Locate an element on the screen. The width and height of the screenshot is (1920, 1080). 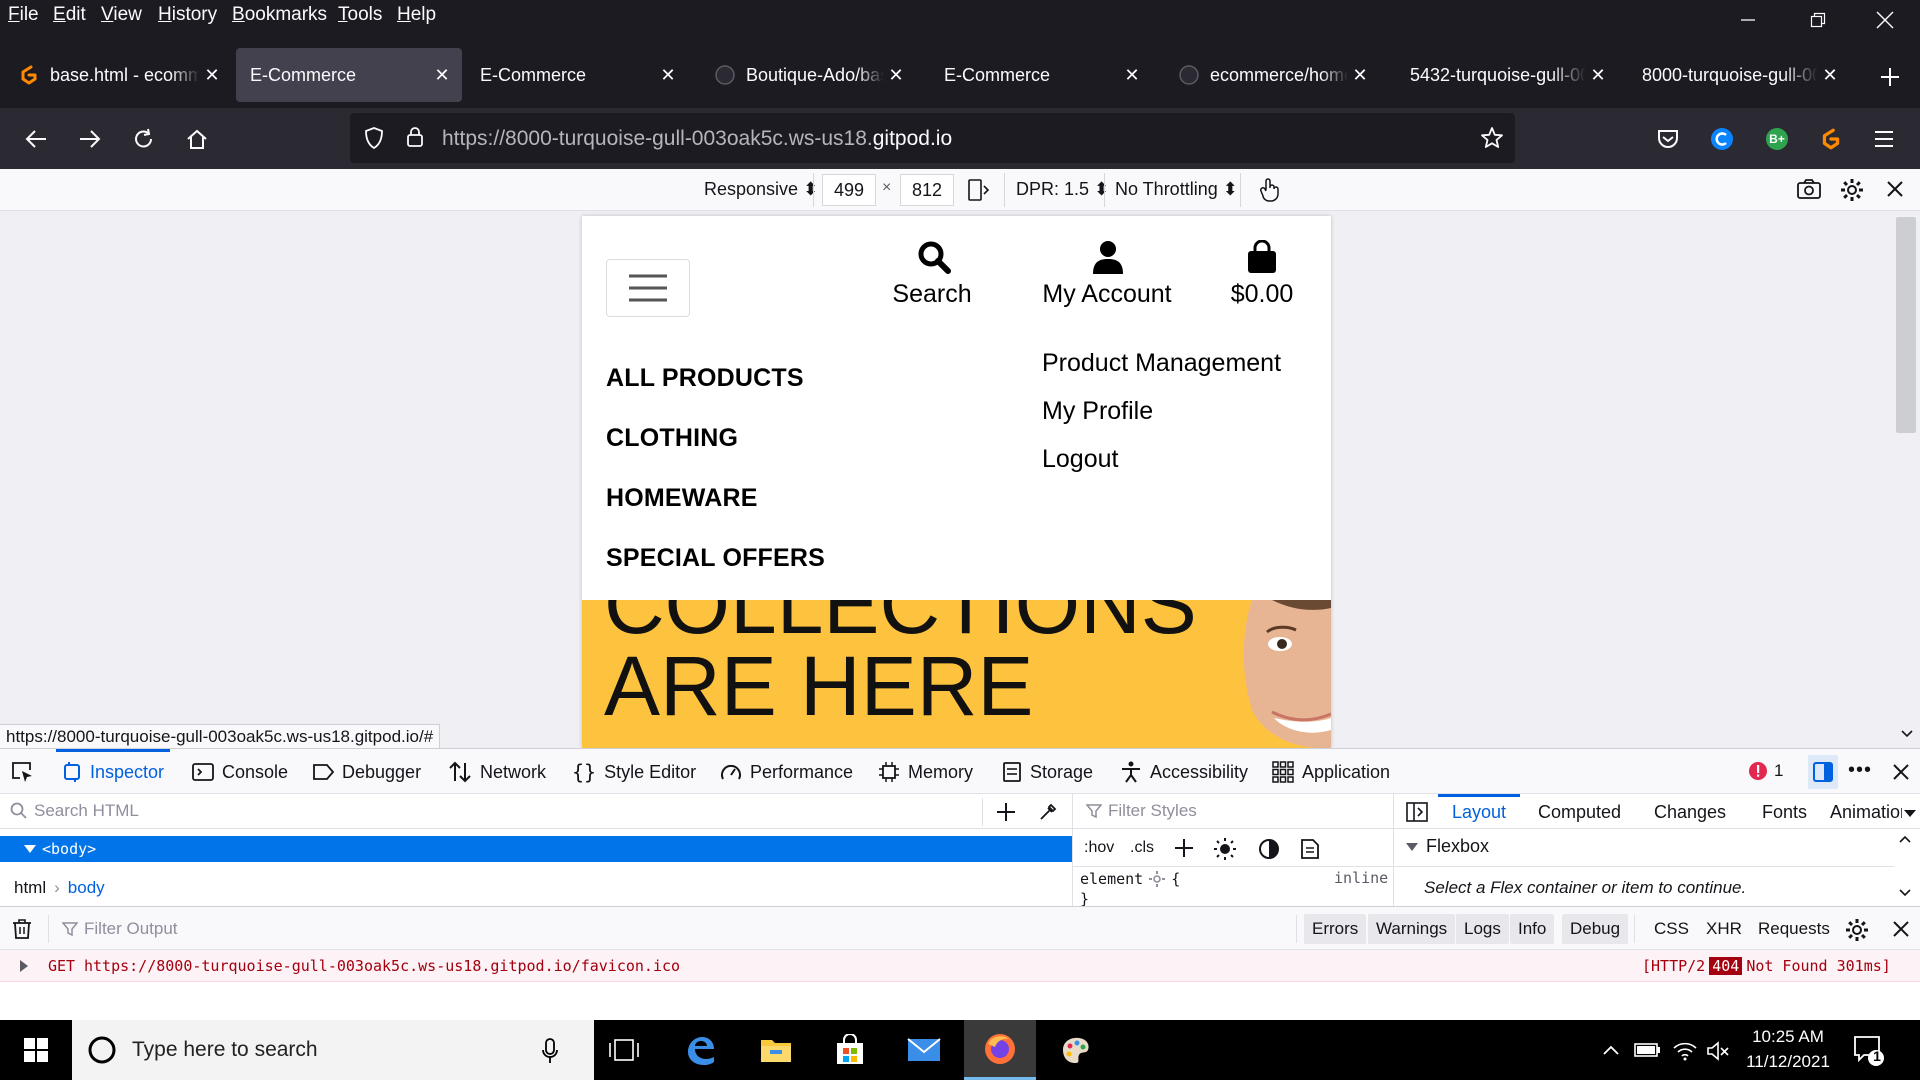
pocket-button is located at coordinates (1668, 139).